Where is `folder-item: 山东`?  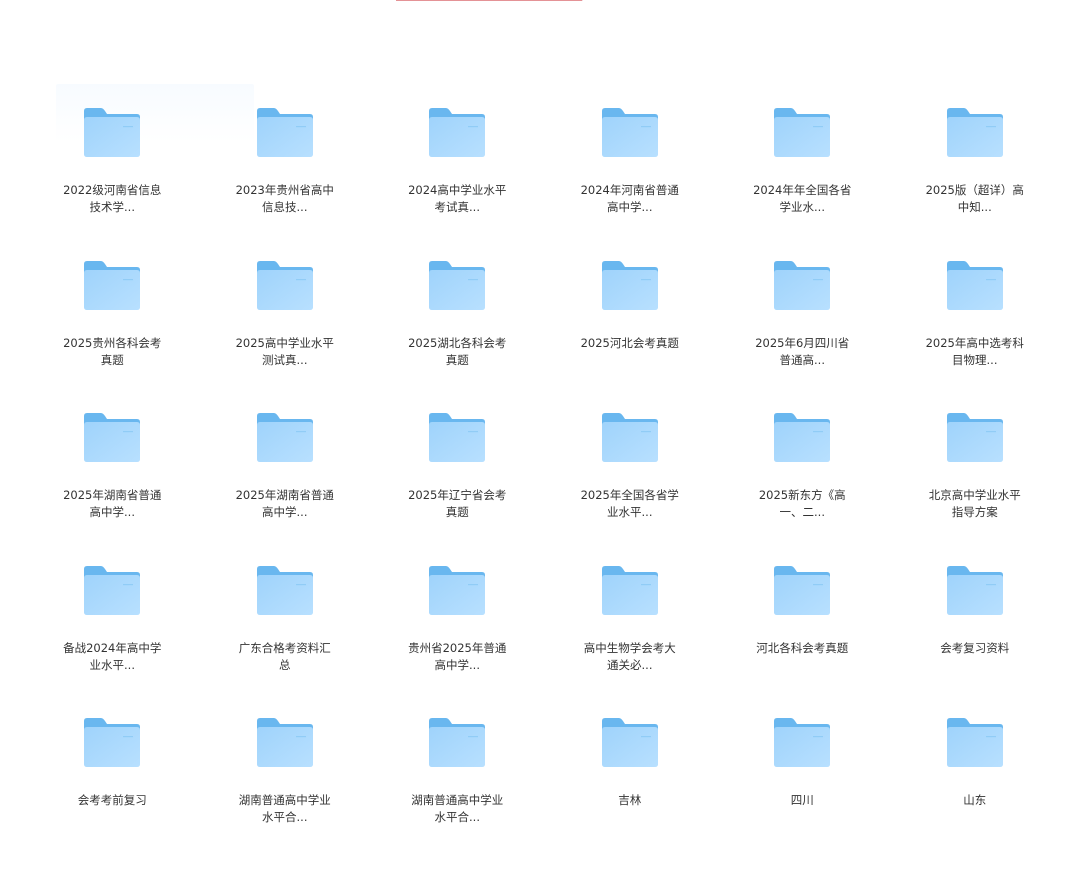 folder-item: 山东 is located at coordinates (975, 790).